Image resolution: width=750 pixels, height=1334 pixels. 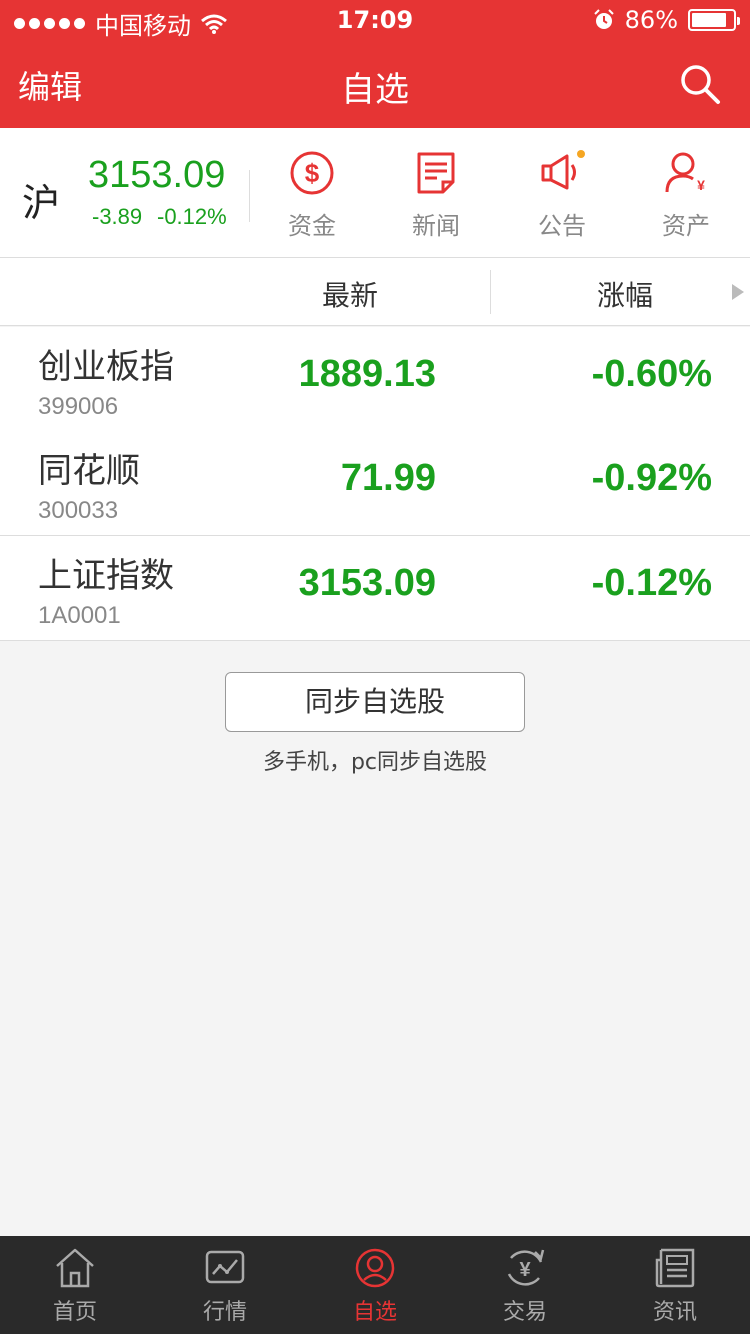 I want to click on scroll-right-arrow-icon, so click(x=738, y=292).